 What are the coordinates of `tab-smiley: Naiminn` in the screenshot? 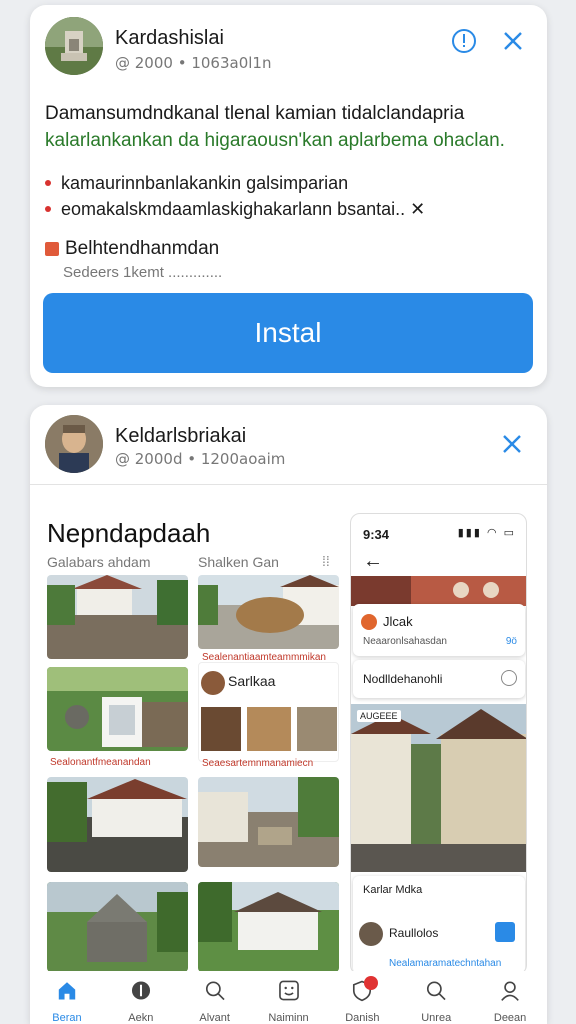 It's located at (289, 997).